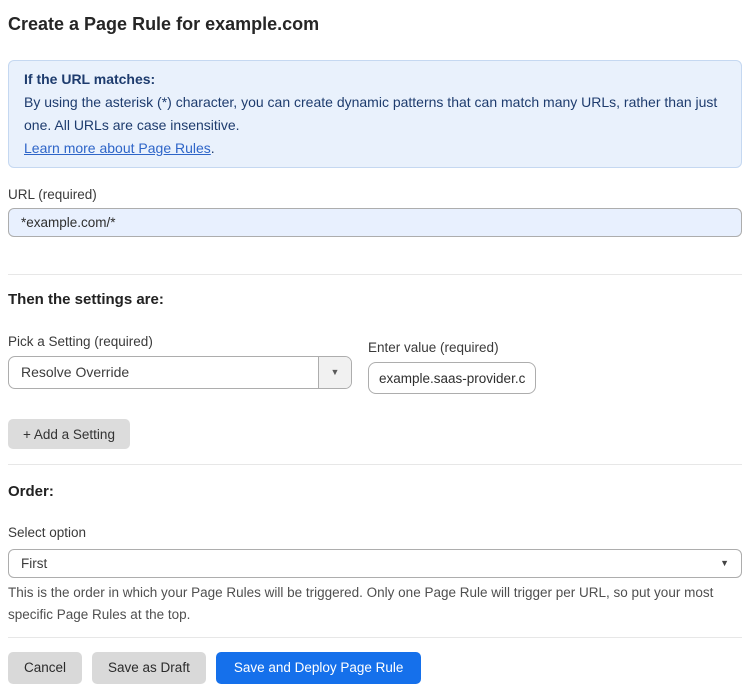  I want to click on save-draft-button: Save as Draft, so click(149, 668).